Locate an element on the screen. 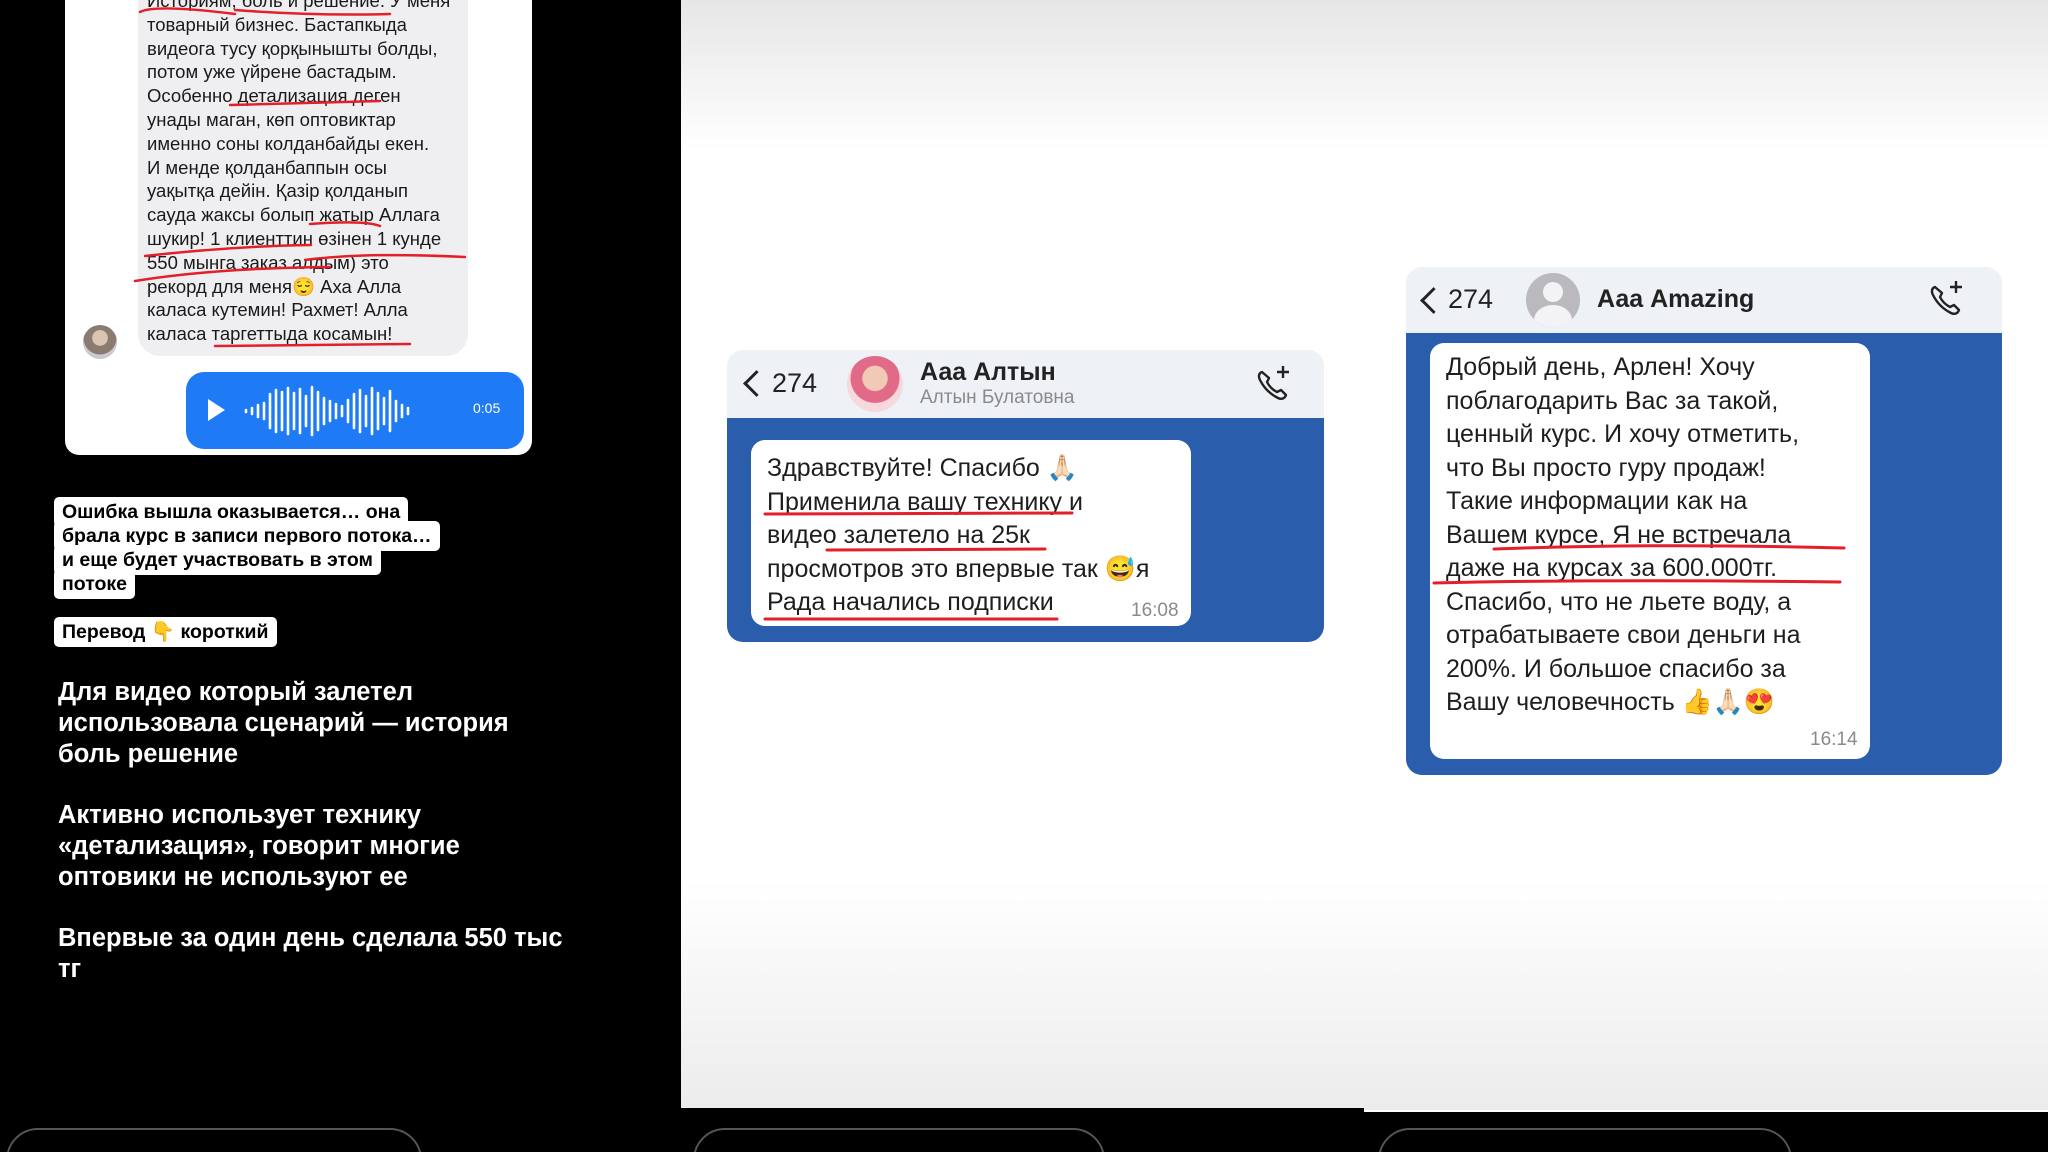 The width and height of the screenshot is (2048, 1152). translation-tag: Перевод 👇 короткий is located at coordinates (165, 632).